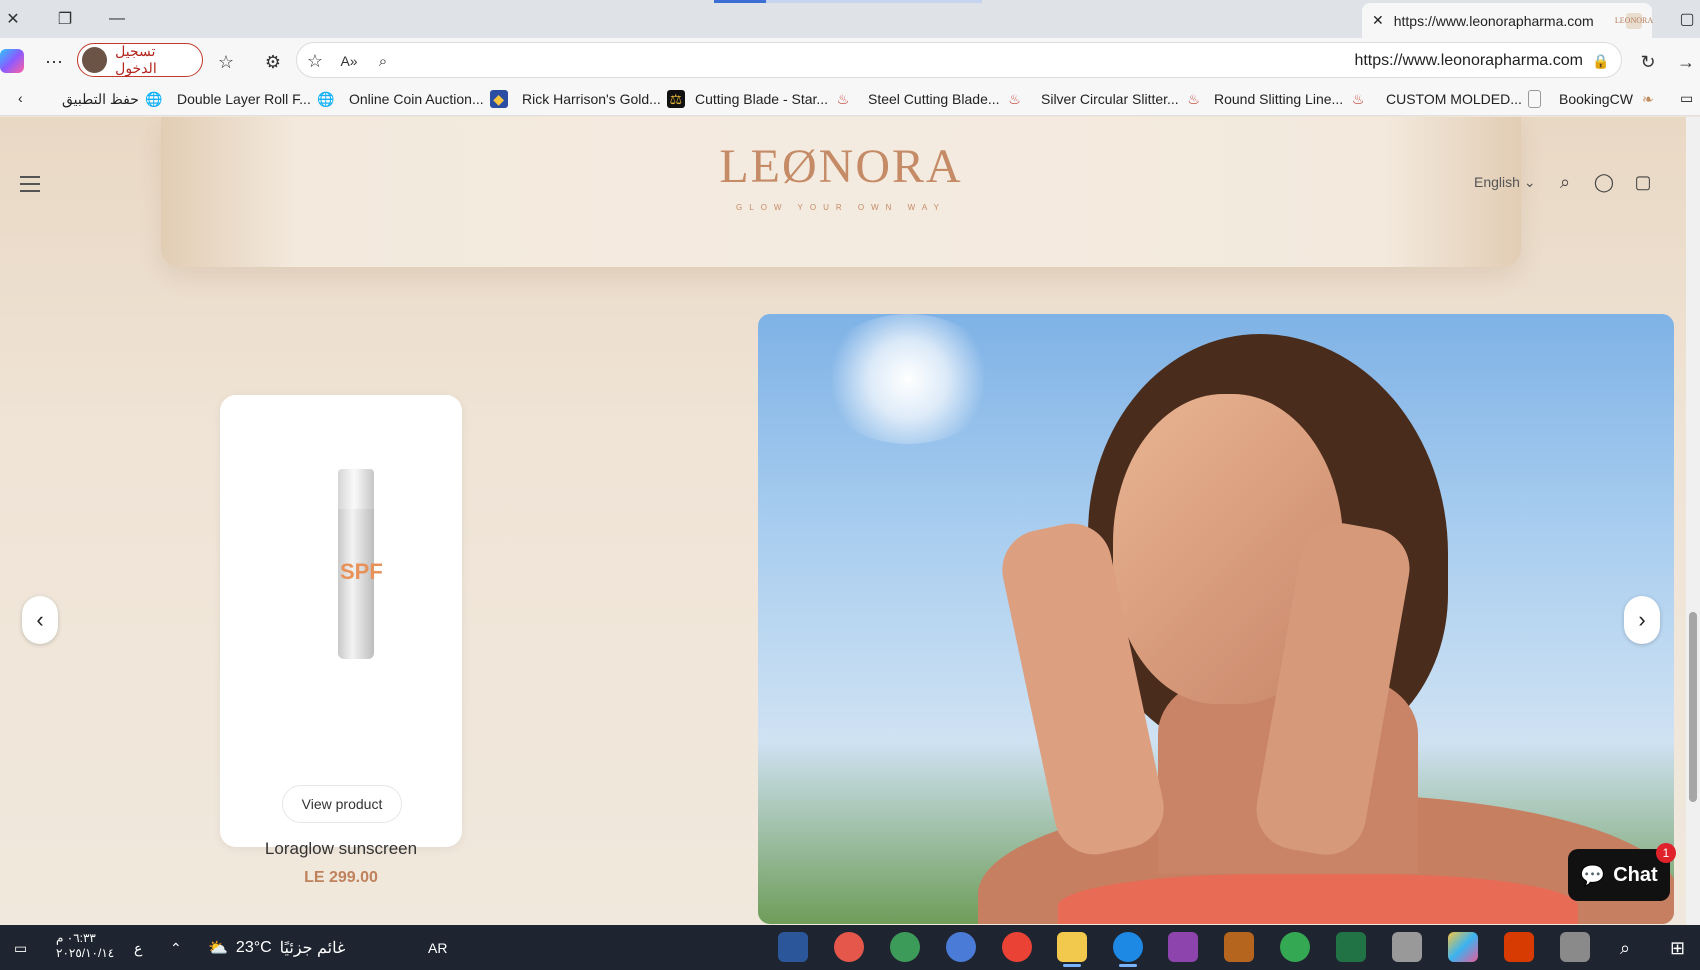  What do you see at coordinates (12, 61) in the screenshot?
I see `copilot-icon` at bounding box center [12, 61].